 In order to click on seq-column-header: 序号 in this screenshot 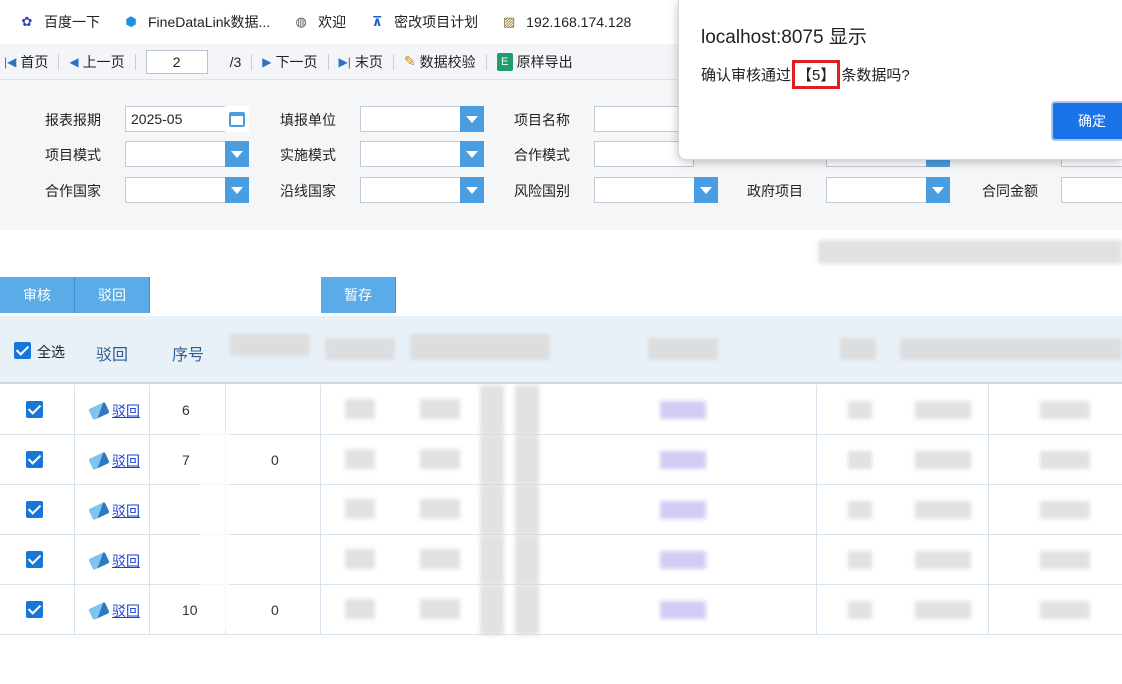, I will do `click(188, 355)`.